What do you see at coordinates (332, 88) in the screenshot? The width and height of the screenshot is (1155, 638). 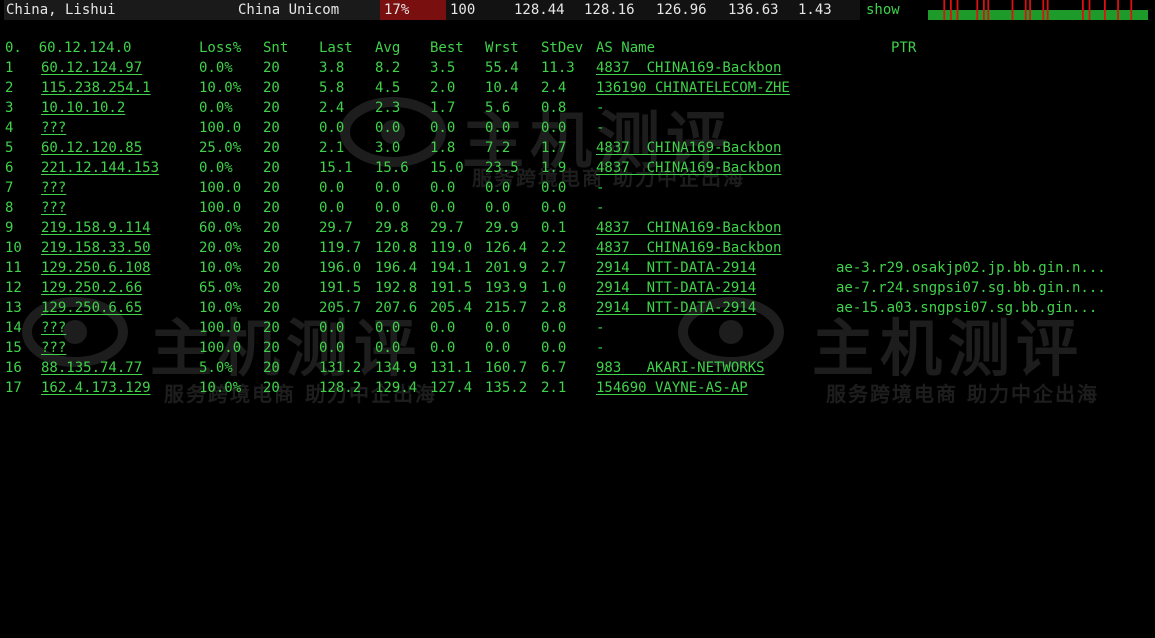 I see `hop-last: 5.8` at bounding box center [332, 88].